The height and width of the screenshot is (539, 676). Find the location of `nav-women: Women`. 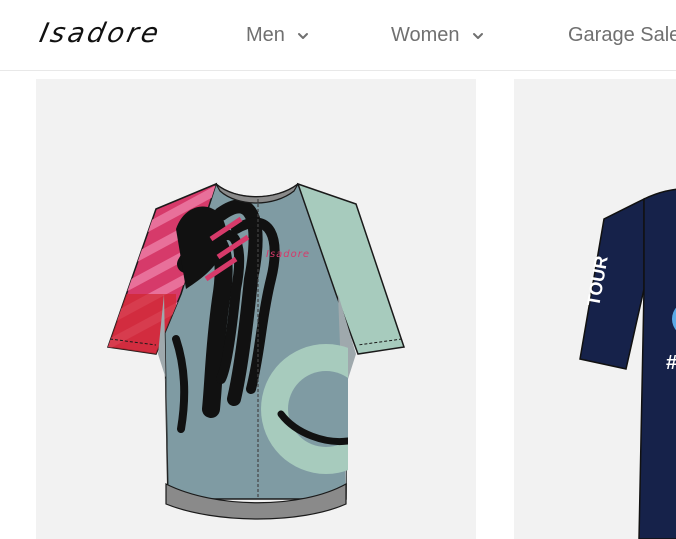

nav-women: Women is located at coordinates (437, 35).